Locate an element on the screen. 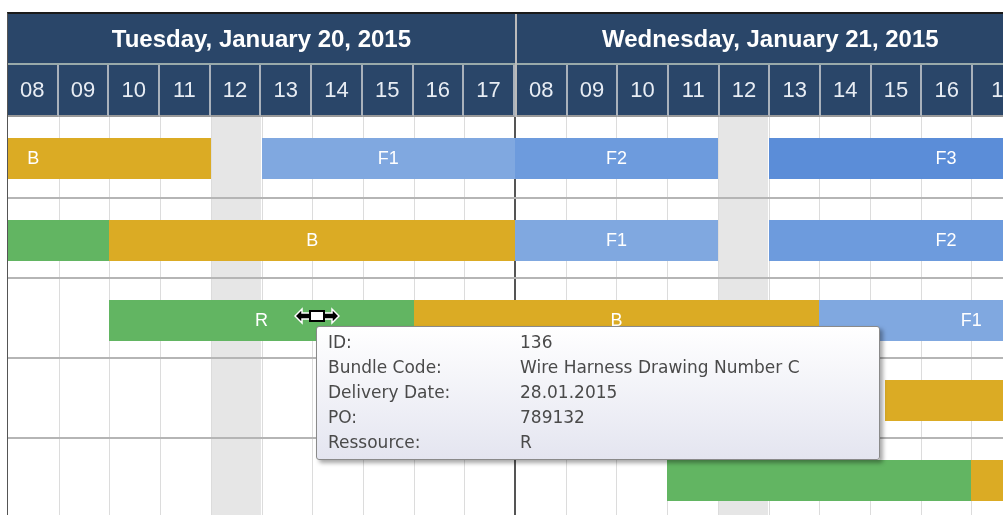 The width and height of the screenshot is (1003, 515). hour-header: 17 is located at coordinates (489, 91).